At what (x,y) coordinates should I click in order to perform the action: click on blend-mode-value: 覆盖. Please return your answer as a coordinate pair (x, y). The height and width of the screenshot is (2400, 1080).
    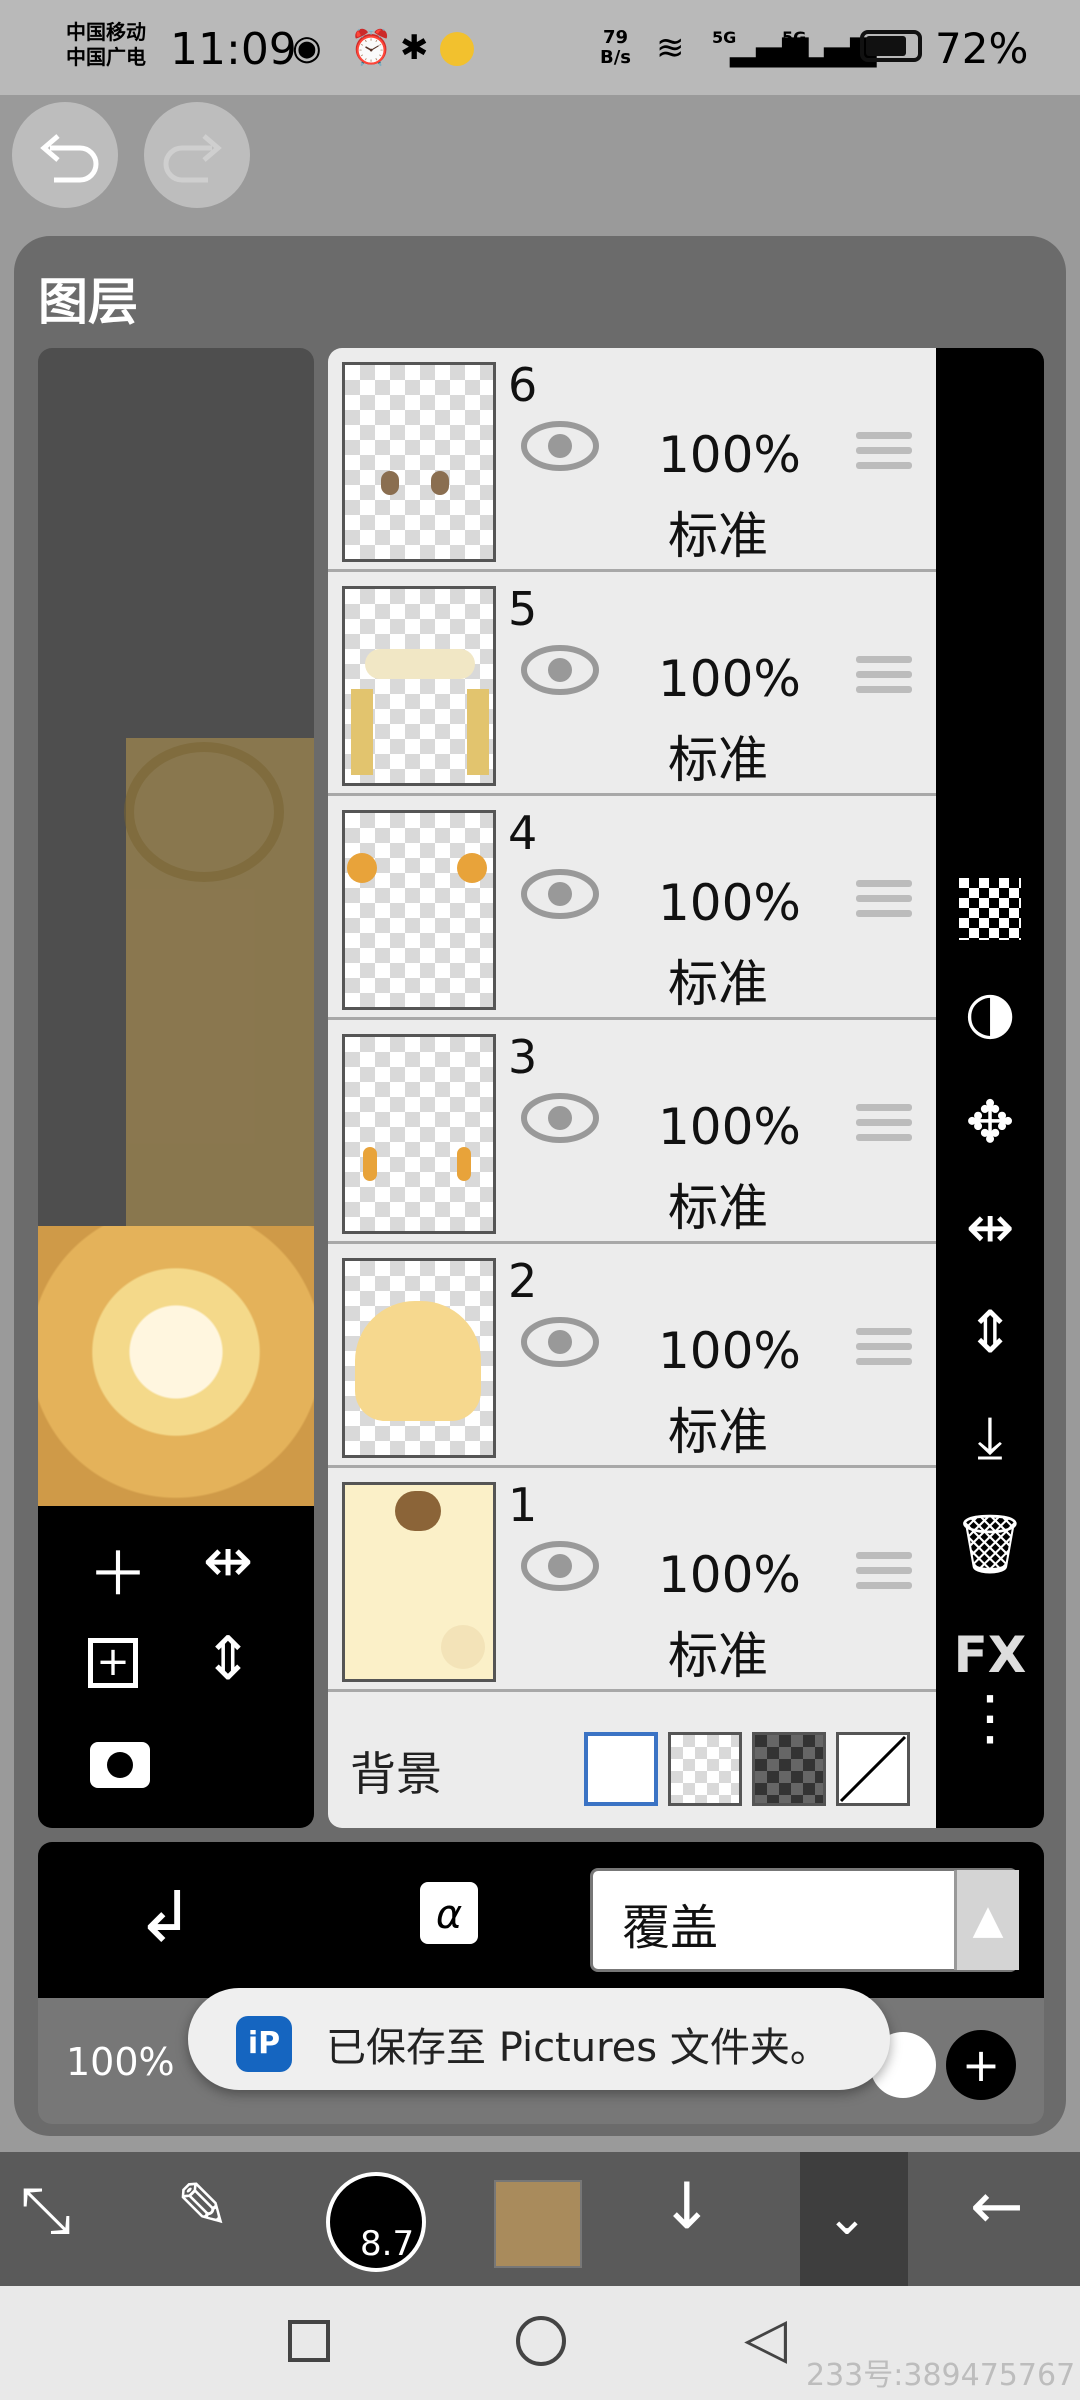
    Looking at the image, I should click on (670, 1928).